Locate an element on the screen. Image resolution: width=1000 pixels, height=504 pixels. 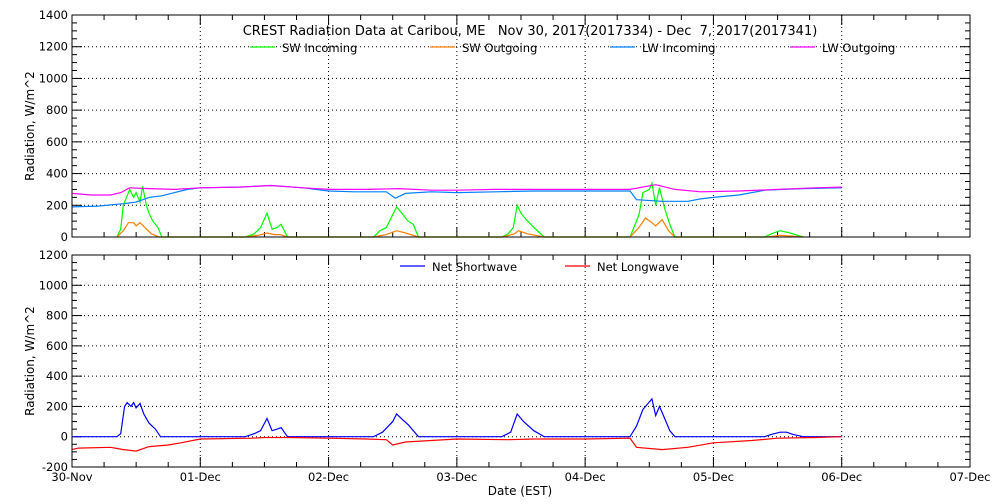
x-tick-label: 02-Dec is located at coordinates (328, 477).